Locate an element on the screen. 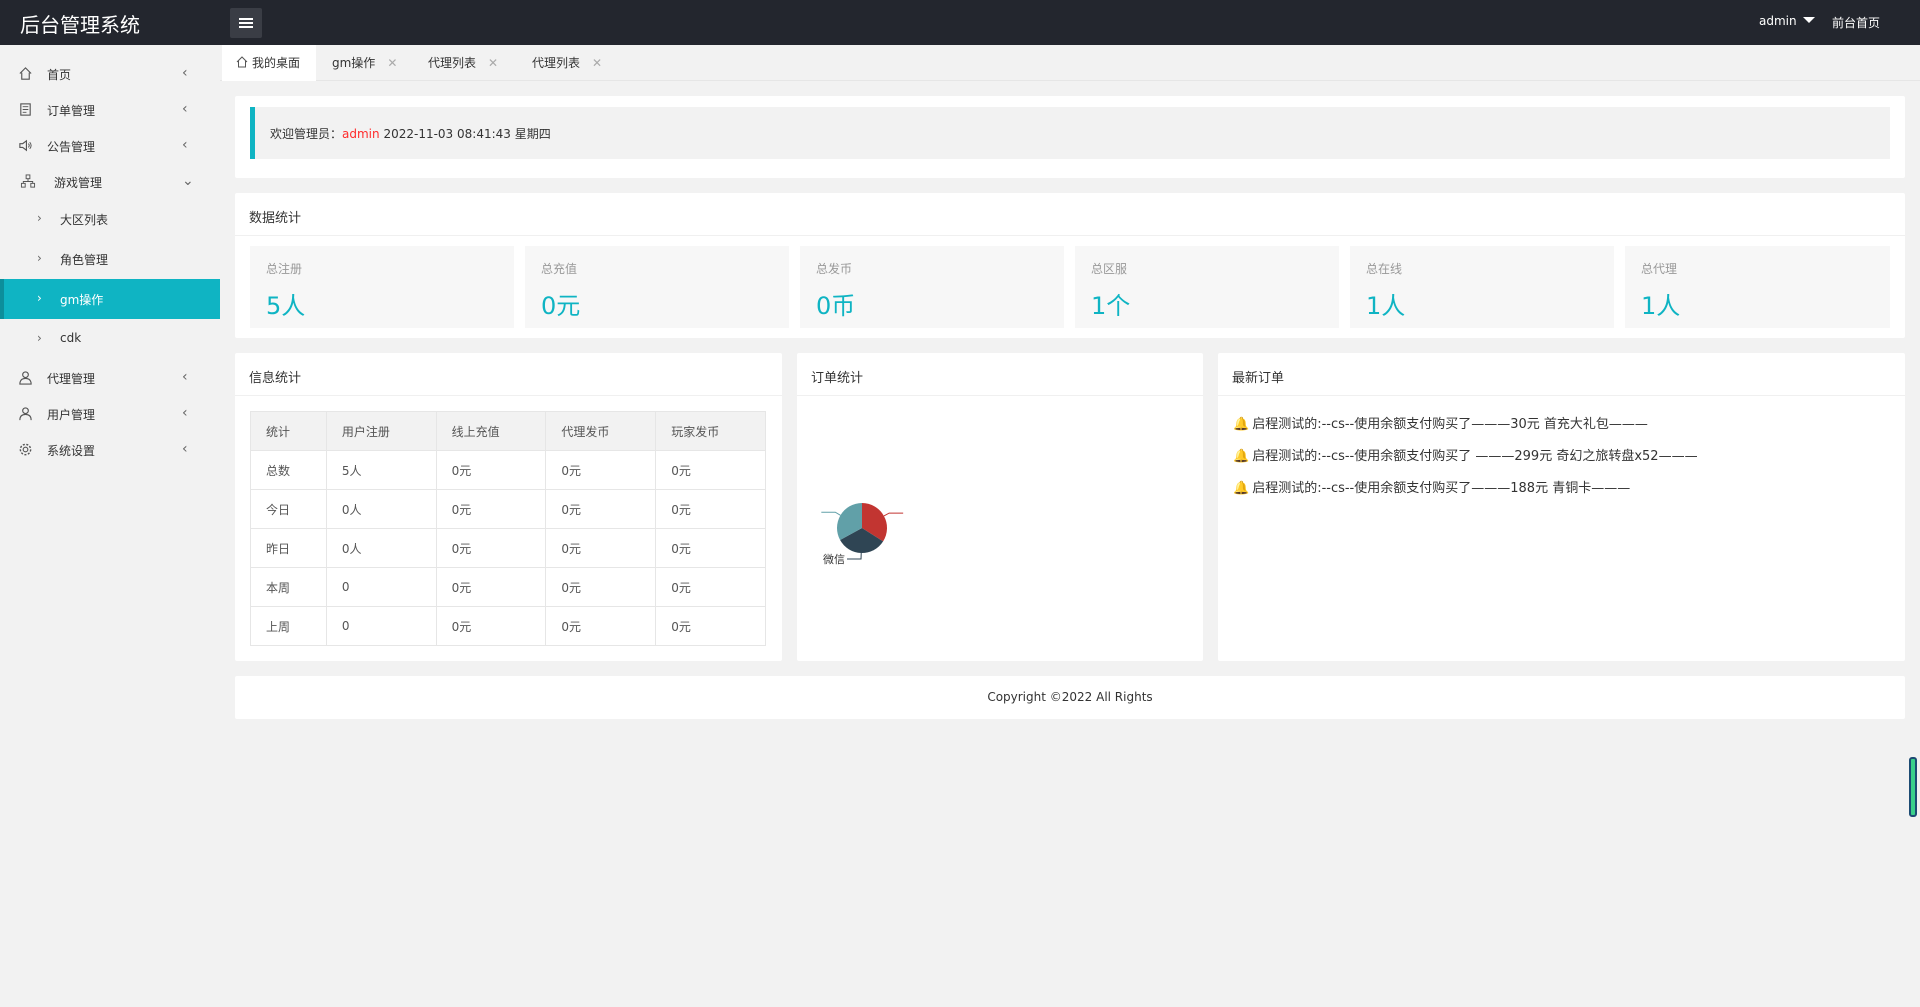 This screenshot has width=1920, height=1007. order-item: 🔔 启程测试的:--cs--使用余额支付购买了———188元 青铜卡——— is located at coordinates (1431, 486).